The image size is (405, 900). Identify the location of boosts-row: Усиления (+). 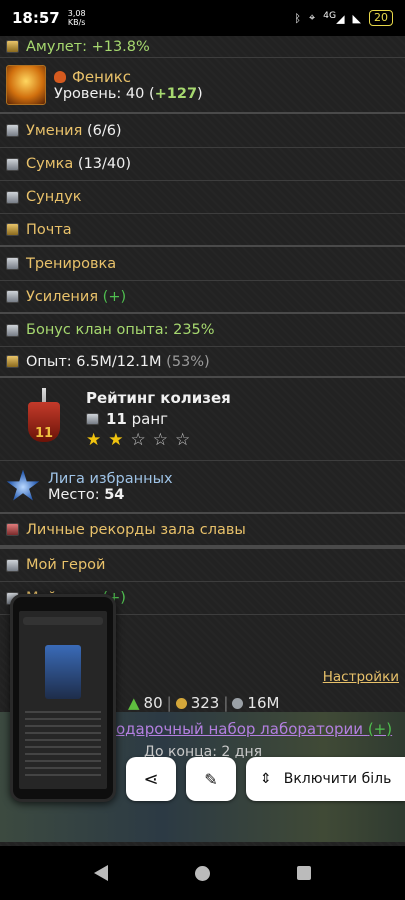
(202, 297).